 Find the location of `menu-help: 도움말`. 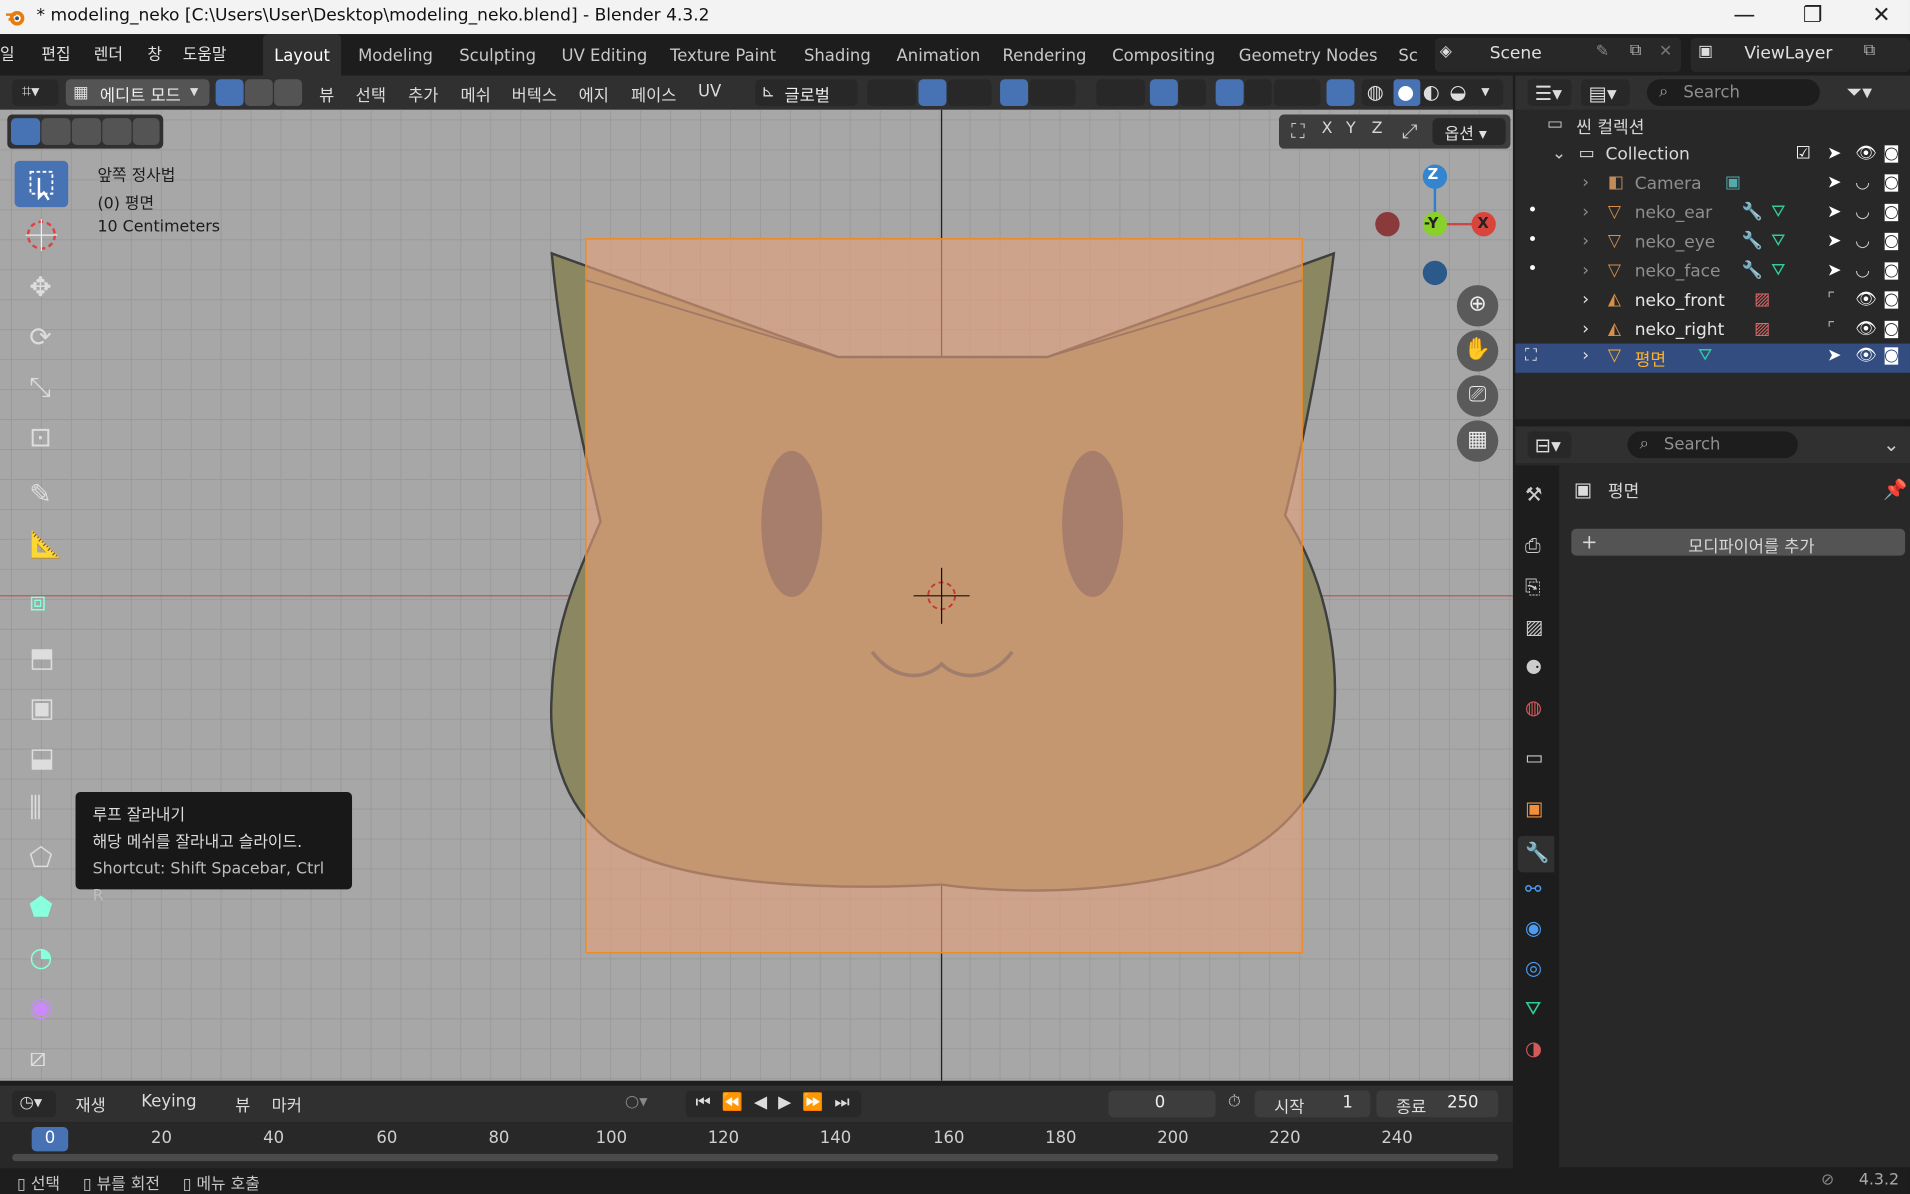

menu-help: 도움말 is located at coordinates (205, 52).